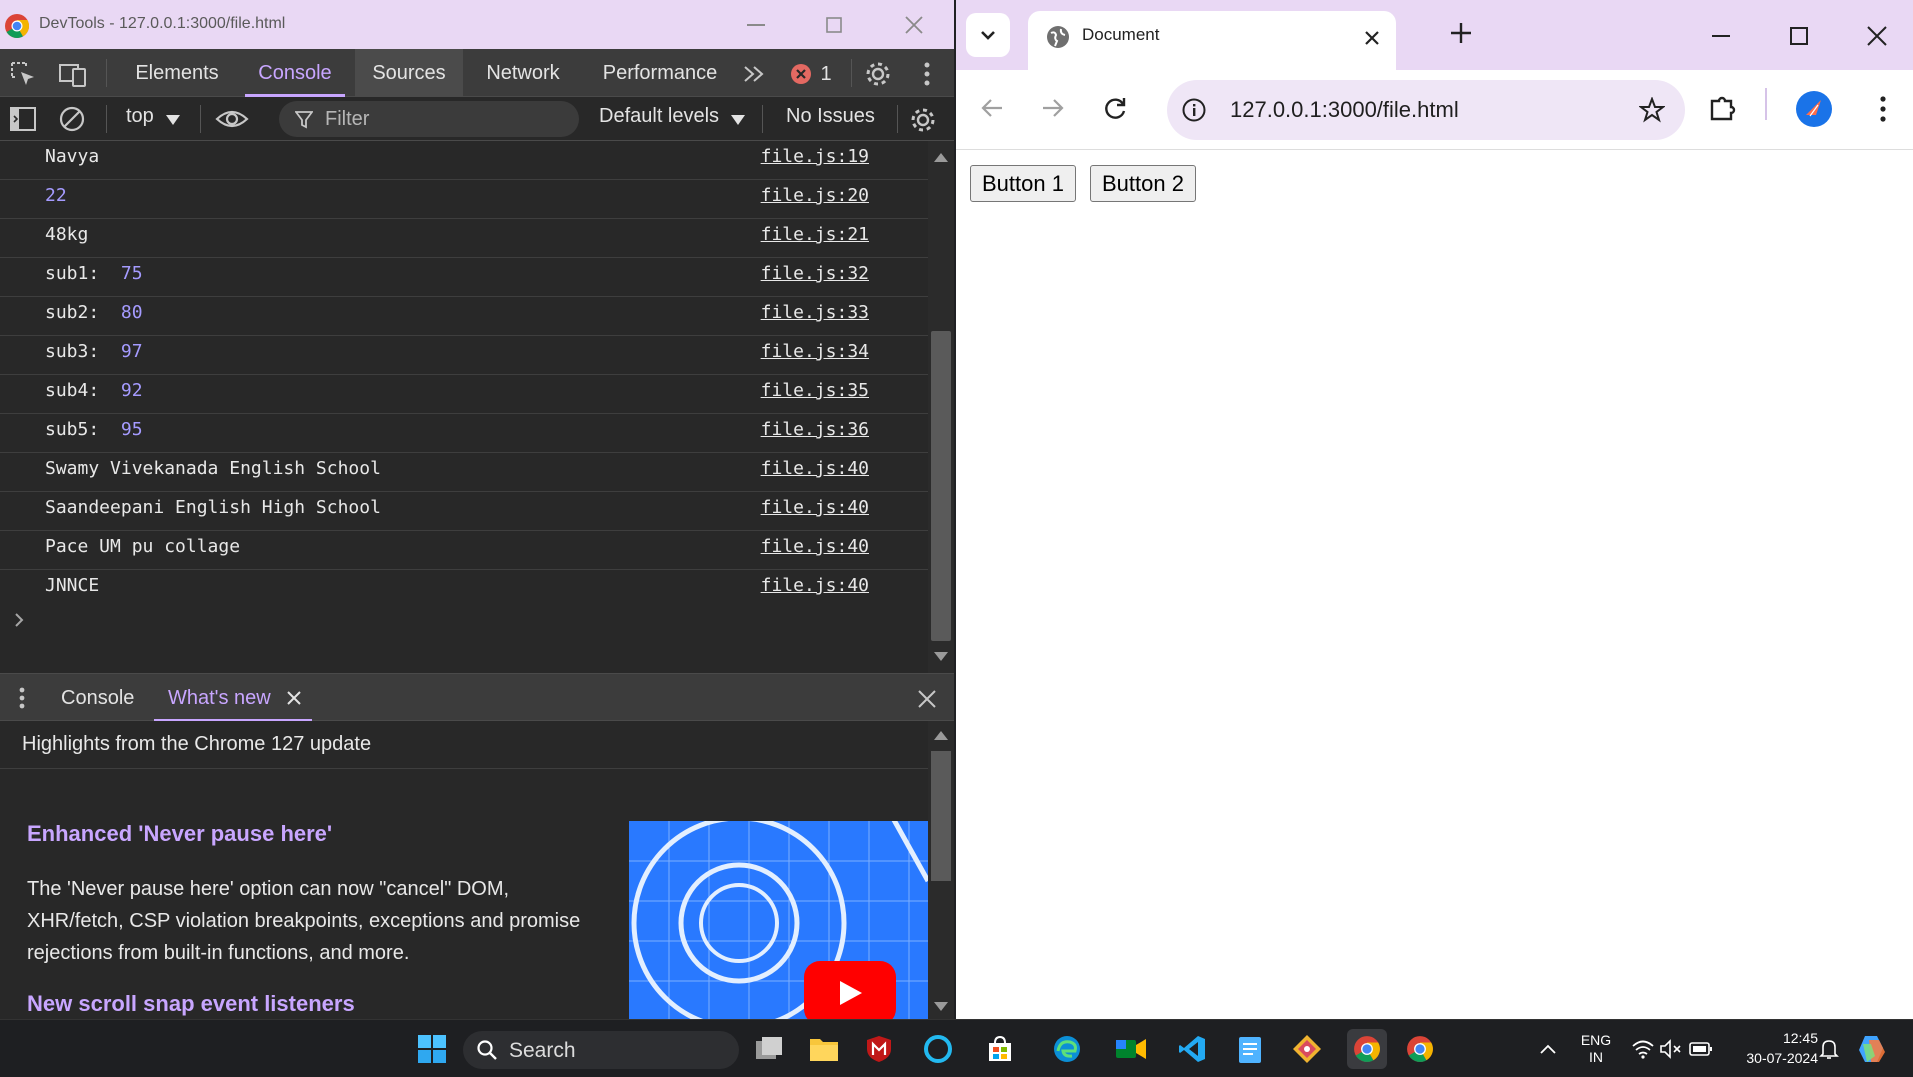 This screenshot has height=1077, width=1913. What do you see at coordinates (815, 429) in the screenshot?
I see `console-source-link: file.js:36` at bounding box center [815, 429].